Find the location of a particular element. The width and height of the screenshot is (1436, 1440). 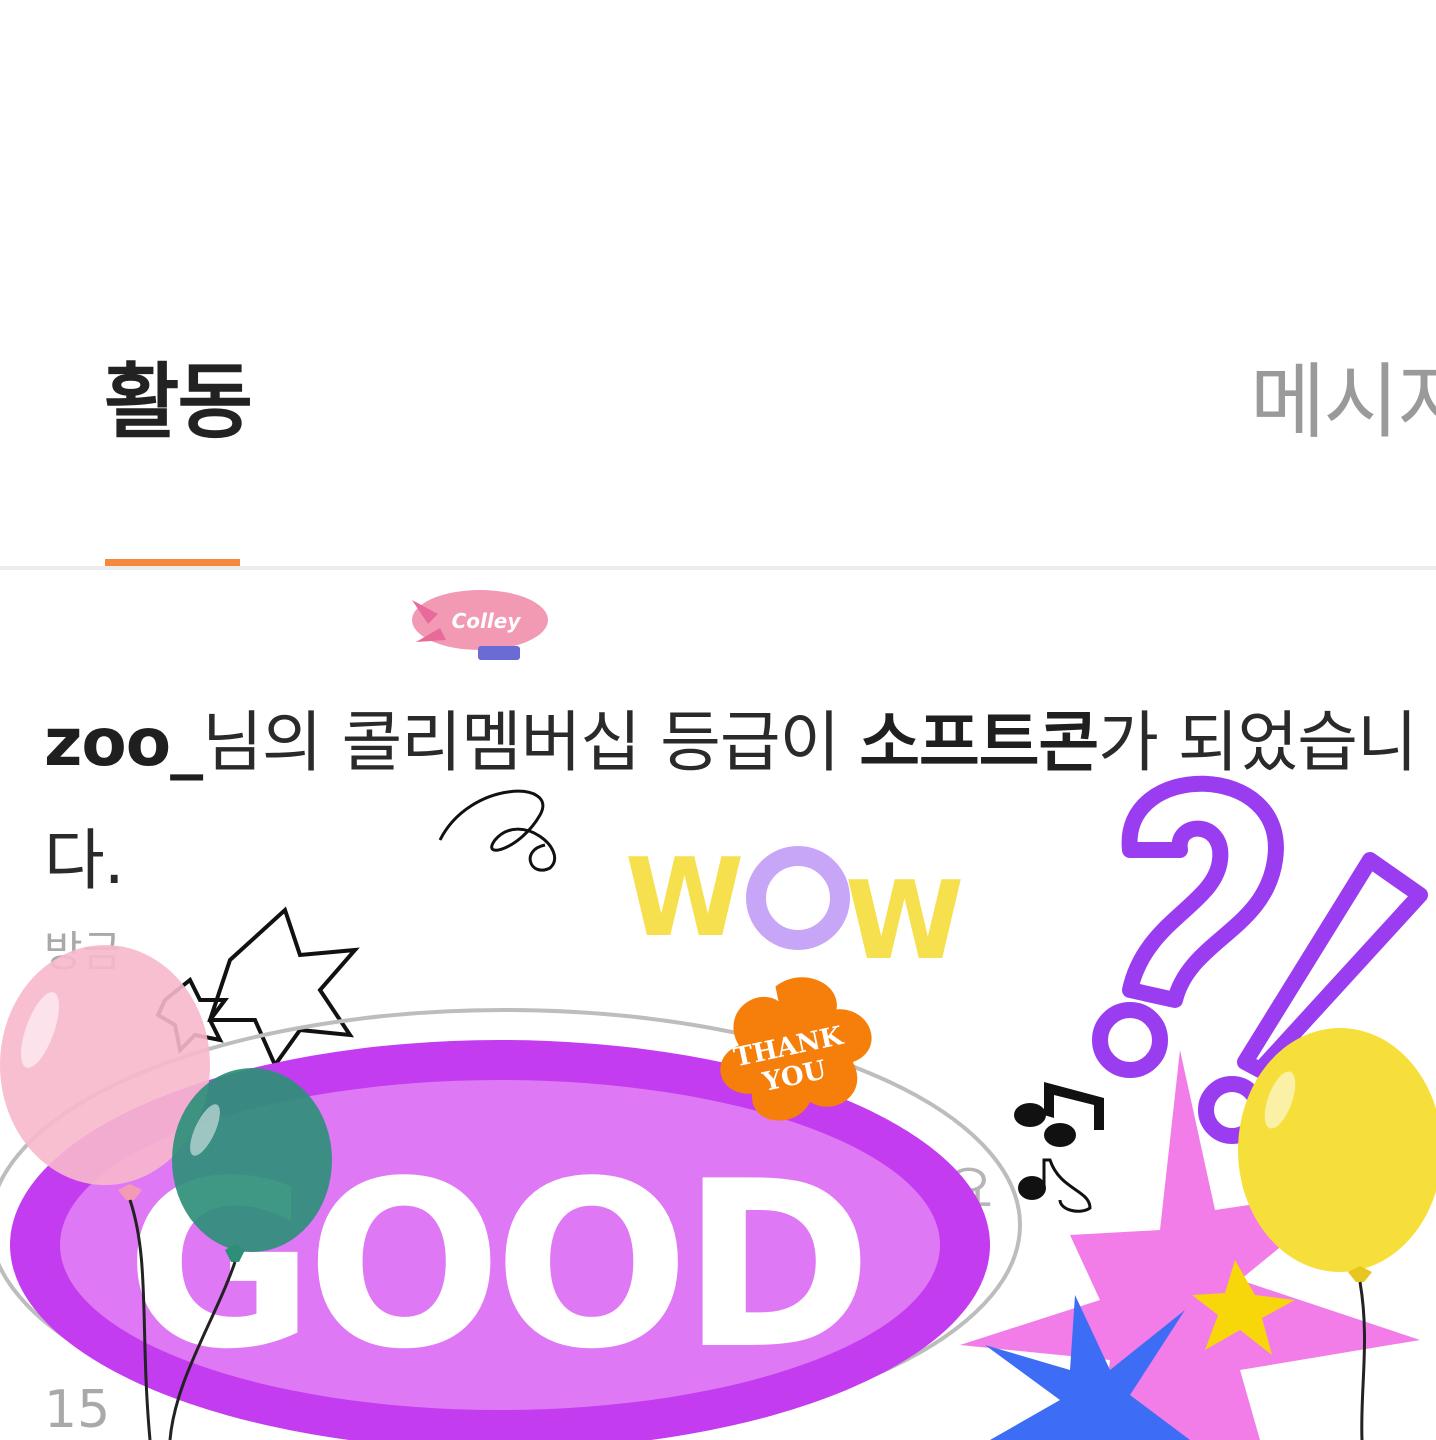

wow-sticker: W W is located at coordinates (794, 910).